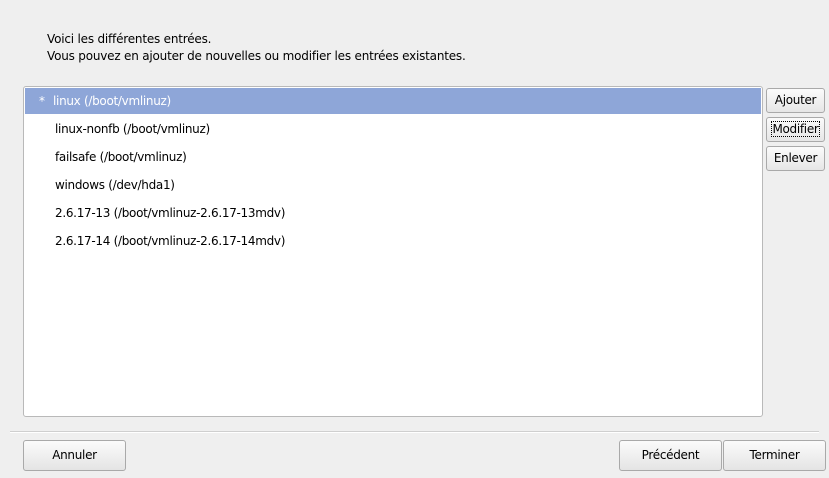 The width and height of the screenshot is (829, 478). Describe the element at coordinates (393, 101) in the screenshot. I see `list-item: * linux (/boot/vmlinuz)` at that location.